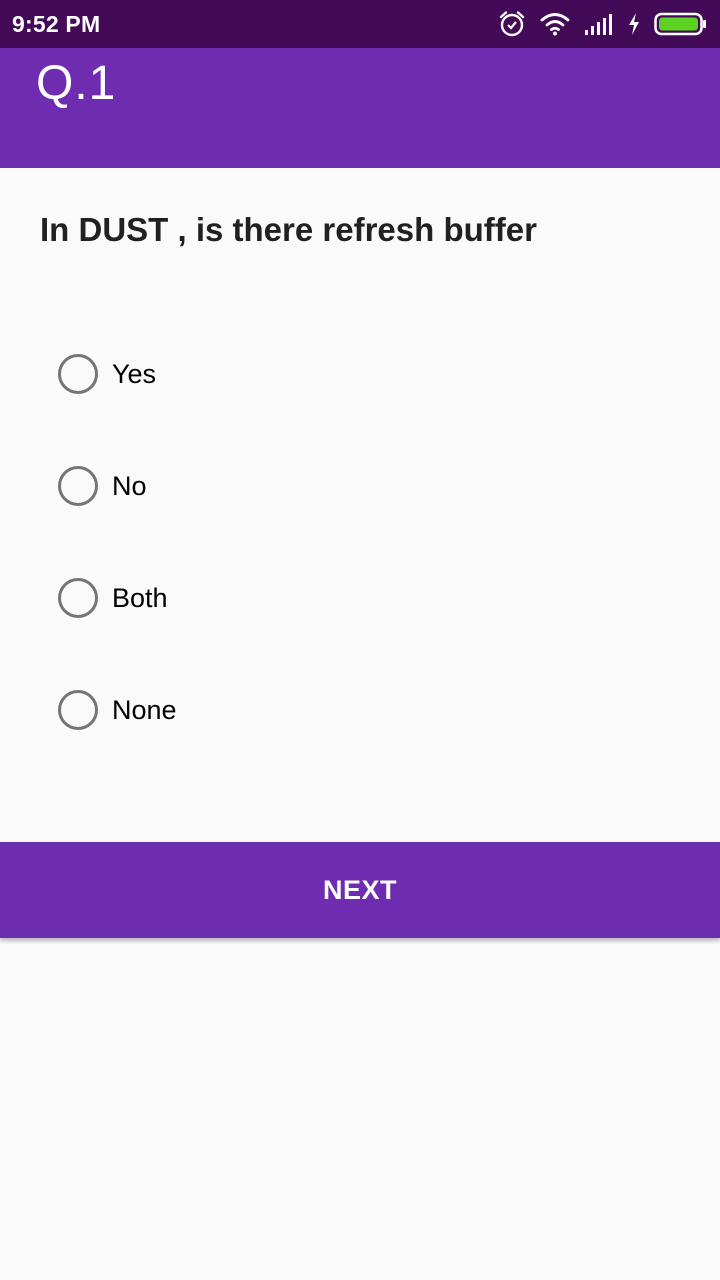 Image resolution: width=720 pixels, height=1280 pixels. What do you see at coordinates (76, 83) in the screenshot?
I see `page-title: Q.1` at bounding box center [76, 83].